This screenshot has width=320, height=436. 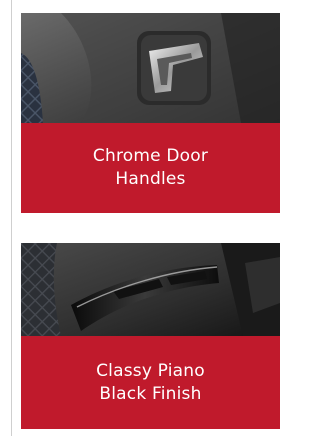 What do you see at coordinates (11, 218) in the screenshot?
I see `left-divider` at bounding box center [11, 218].